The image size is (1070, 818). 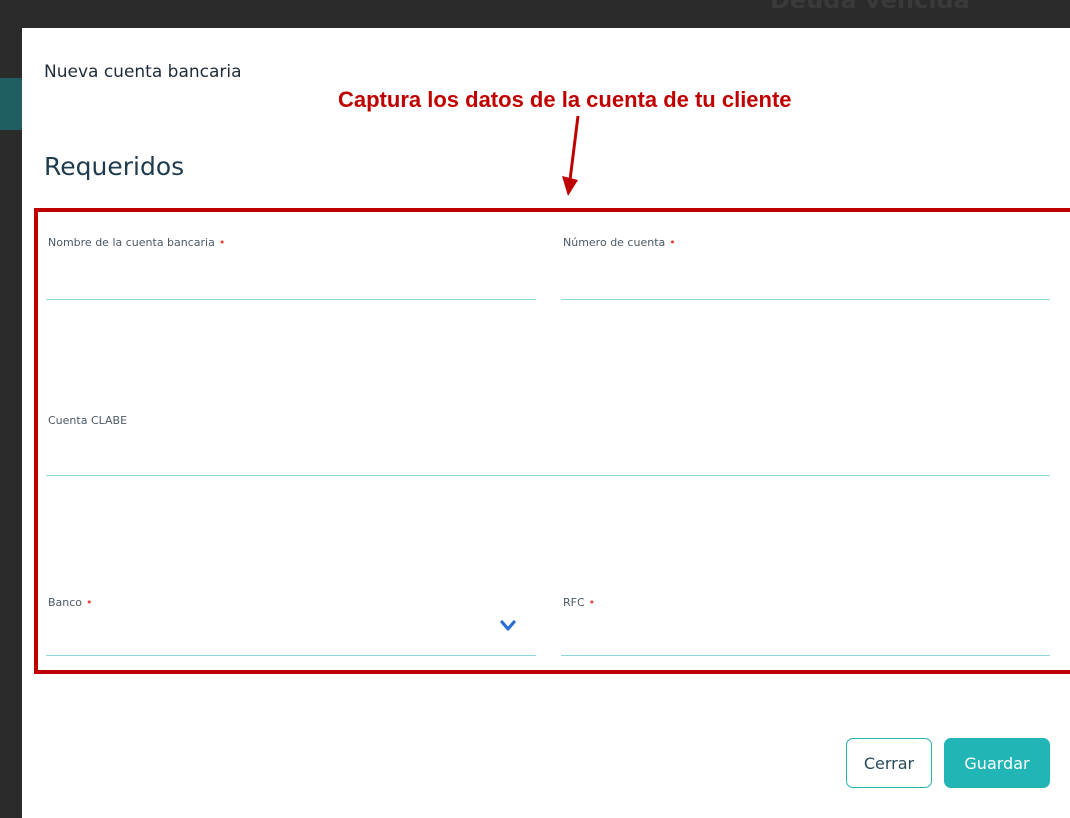 I want to click on save-button: Guardar, so click(x=997, y=763).